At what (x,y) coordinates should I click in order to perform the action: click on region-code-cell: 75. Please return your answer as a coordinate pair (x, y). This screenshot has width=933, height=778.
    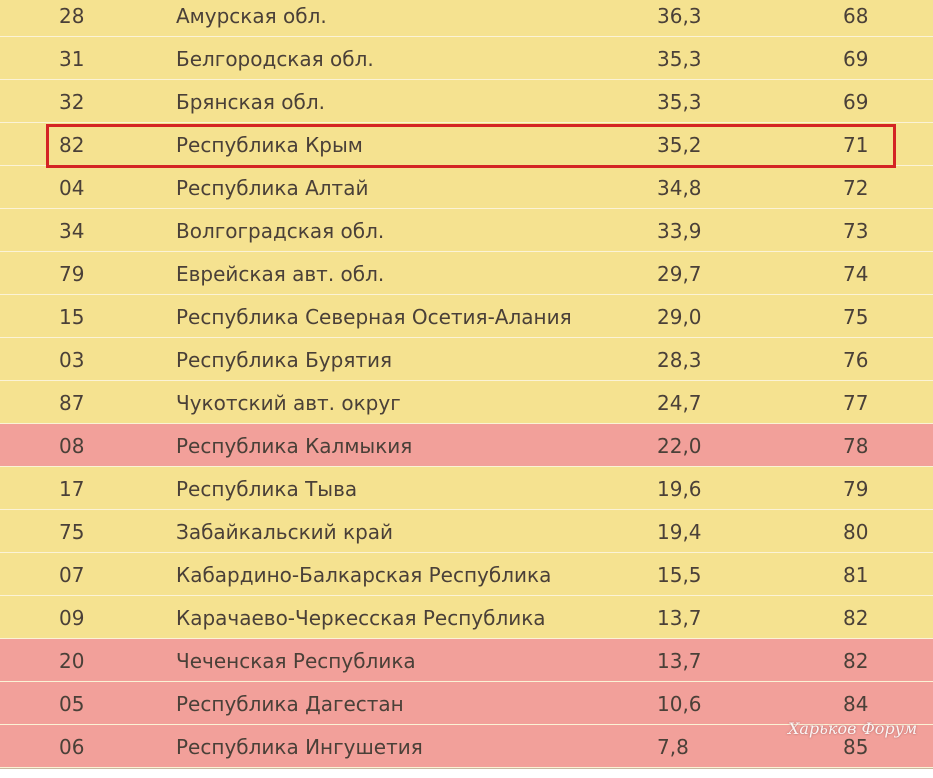
    Looking at the image, I should click on (72, 532).